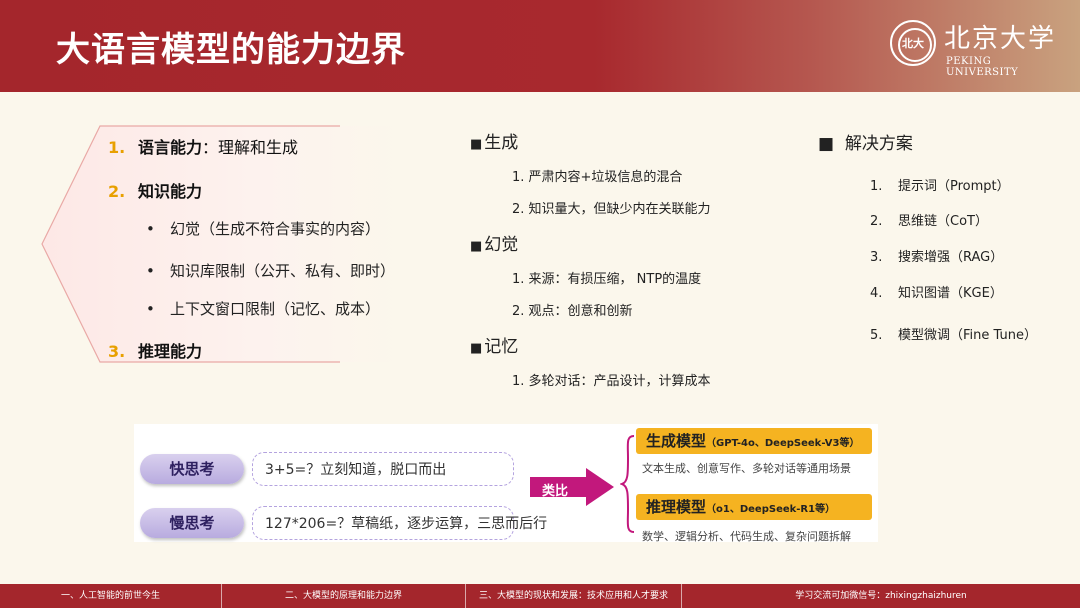 This screenshot has height=608, width=1080. Describe the element at coordinates (967, 335) in the screenshot. I see `solution-text: 模型微调（Fine Tune）` at that location.